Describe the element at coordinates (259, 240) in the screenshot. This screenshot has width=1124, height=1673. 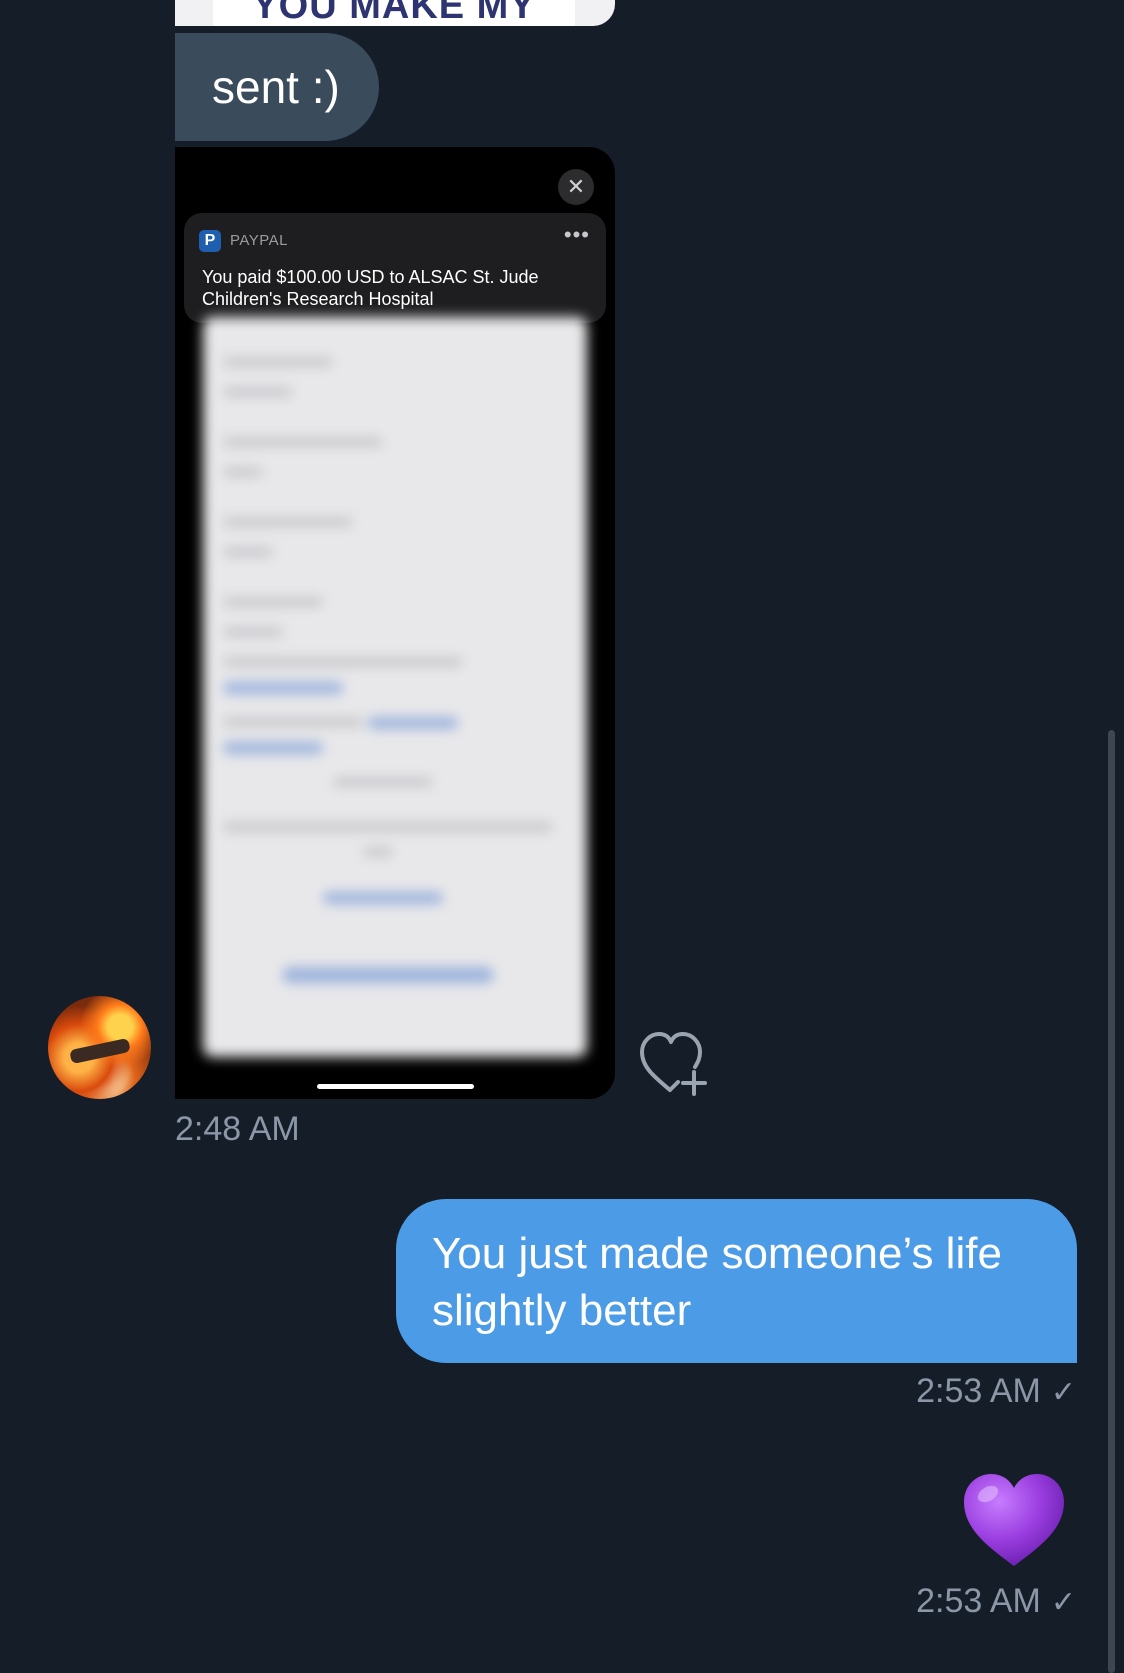
I see `notification-app-name: PAYPAL` at that location.